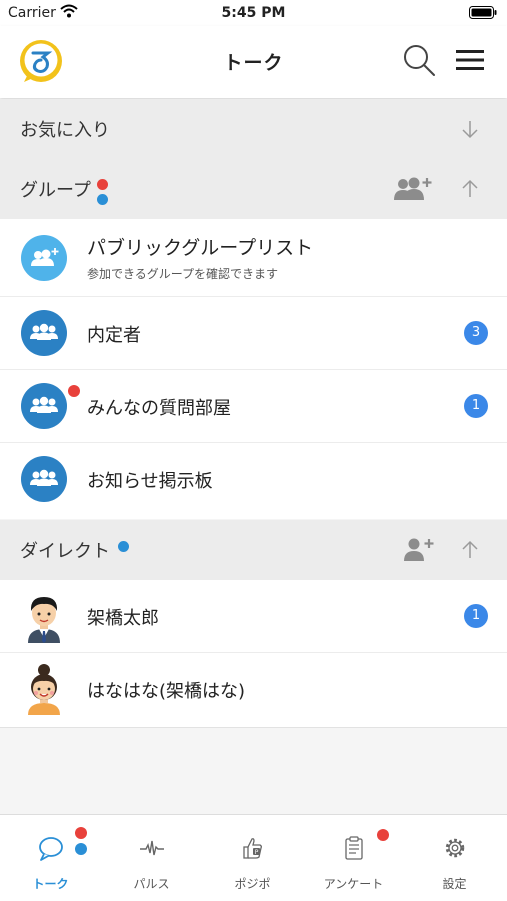 The image size is (507, 901). What do you see at coordinates (419, 550) in the screenshot?
I see `add-user-icon` at bounding box center [419, 550].